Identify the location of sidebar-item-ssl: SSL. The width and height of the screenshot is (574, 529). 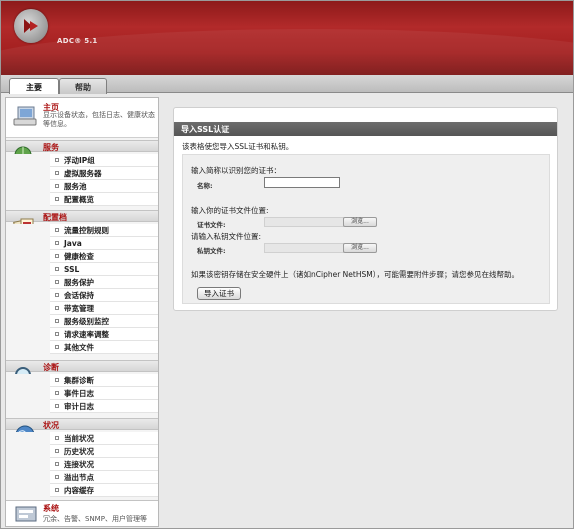
(104, 269).